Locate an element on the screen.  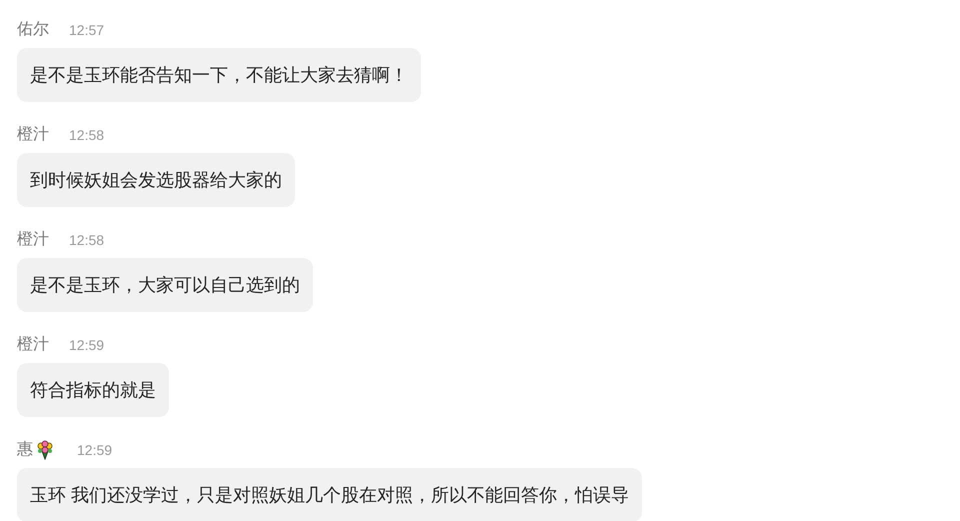
message-bubble: 符合指标的就是 is located at coordinates (93, 390).